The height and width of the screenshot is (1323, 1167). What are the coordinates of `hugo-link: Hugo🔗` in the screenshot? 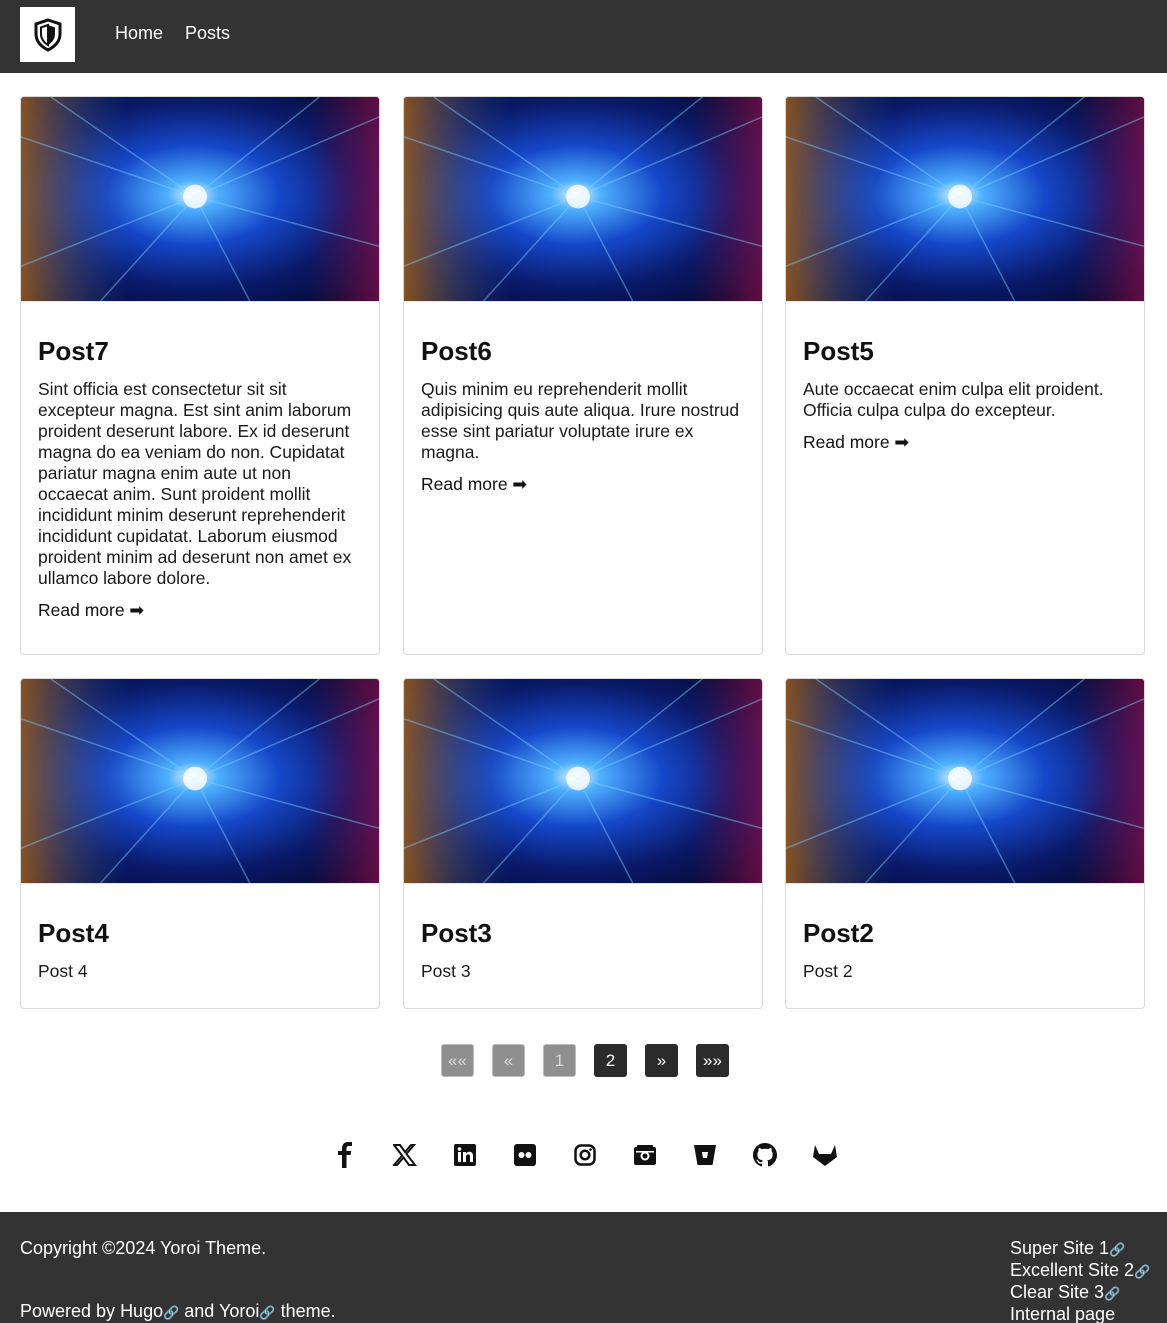 It's located at (149, 1311).